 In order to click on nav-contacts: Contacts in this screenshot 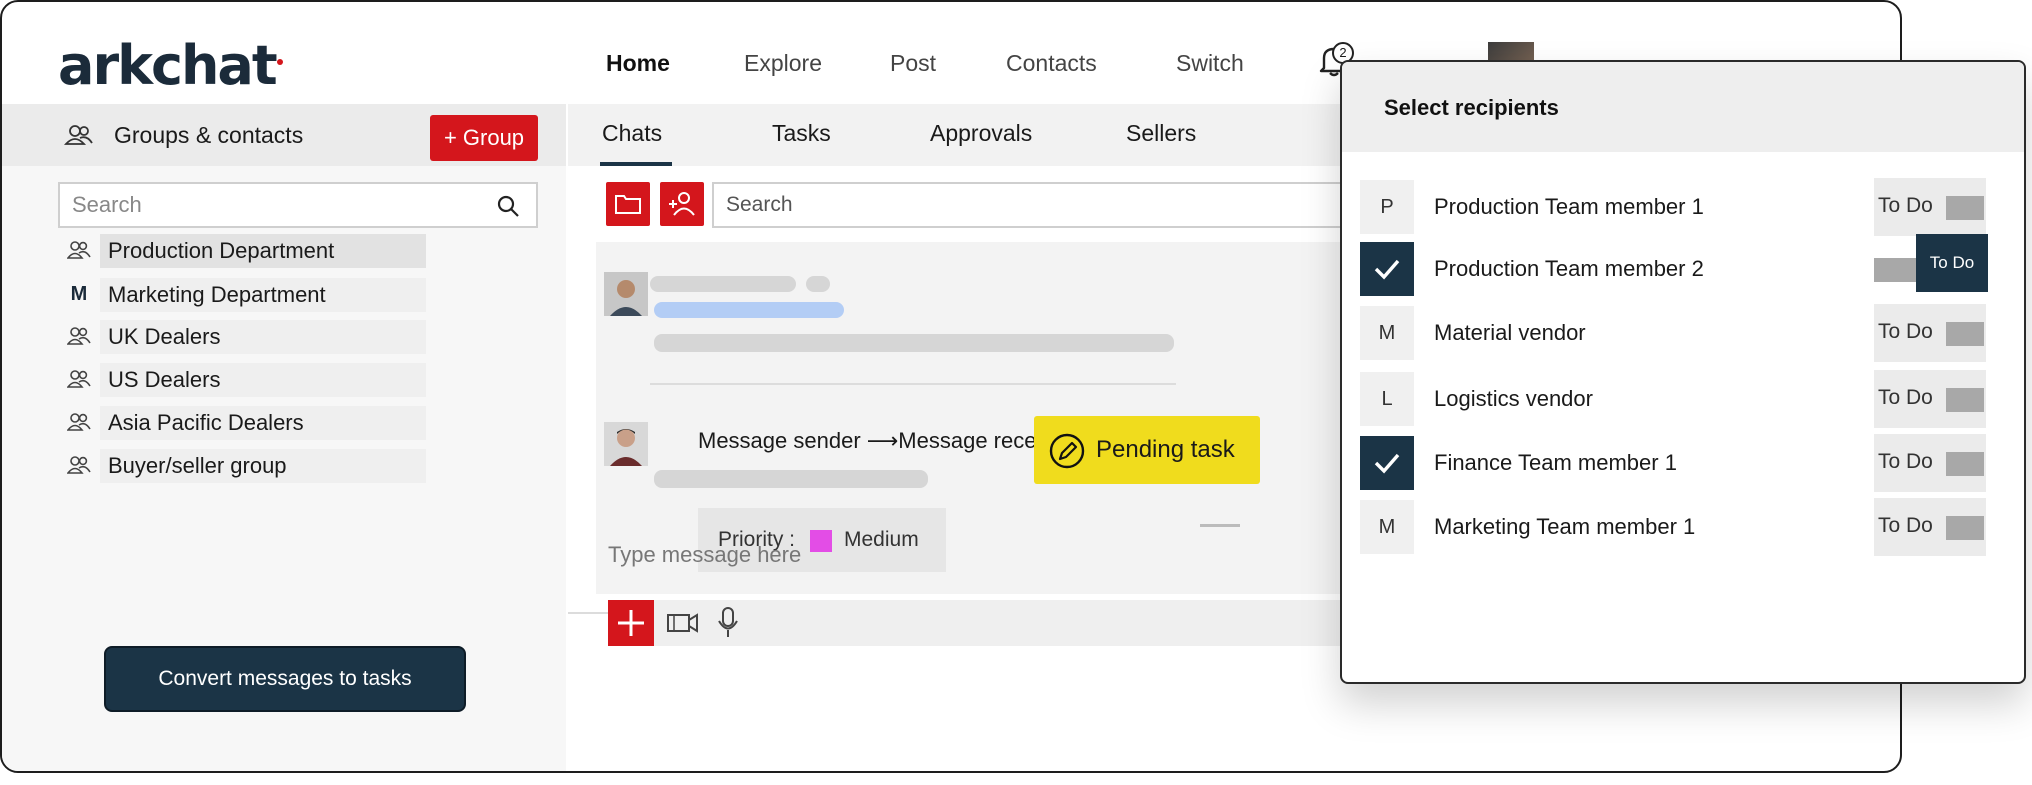, I will do `click(1051, 63)`.